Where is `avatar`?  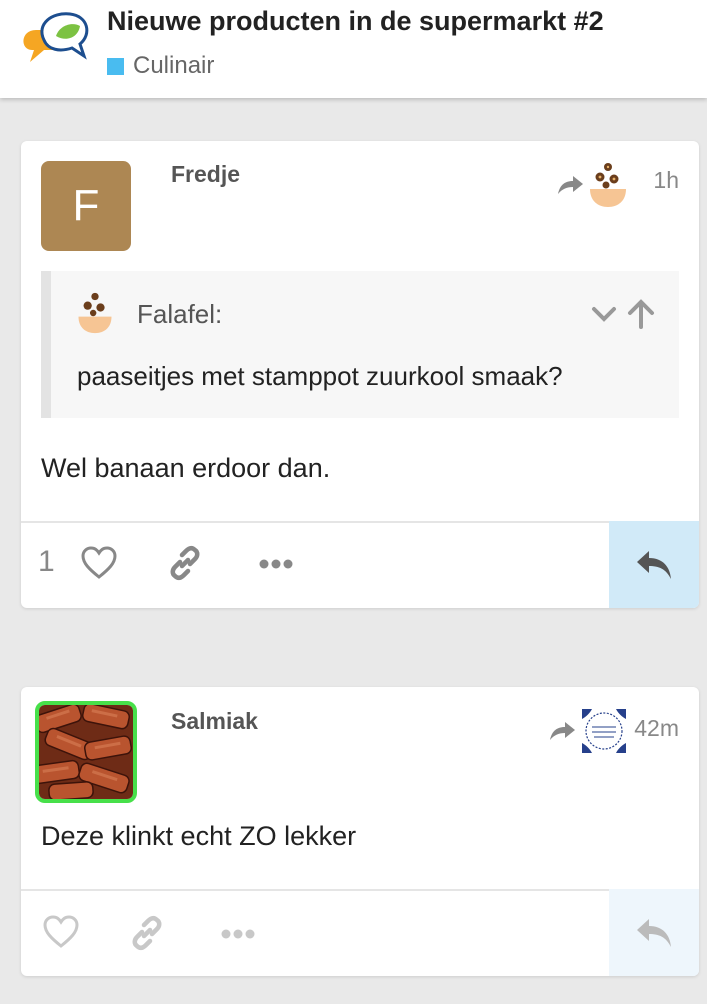 avatar is located at coordinates (86, 752).